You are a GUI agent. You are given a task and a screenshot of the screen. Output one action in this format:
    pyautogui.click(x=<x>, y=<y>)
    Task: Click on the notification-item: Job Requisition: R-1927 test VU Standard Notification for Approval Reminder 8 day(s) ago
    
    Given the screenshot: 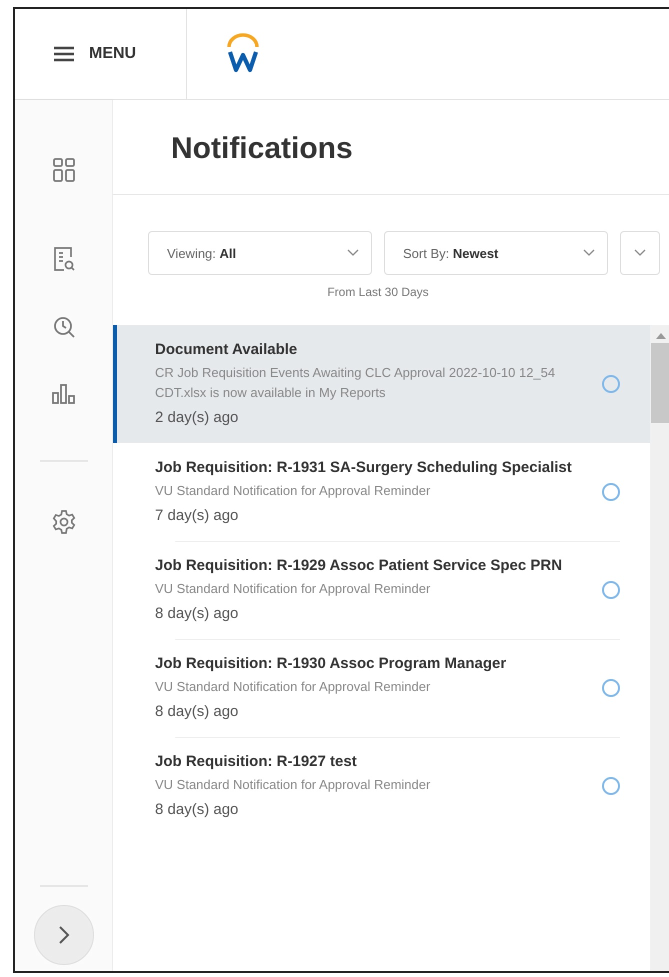 What is the action you would take?
    pyautogui.click(x=381, y=786)
    